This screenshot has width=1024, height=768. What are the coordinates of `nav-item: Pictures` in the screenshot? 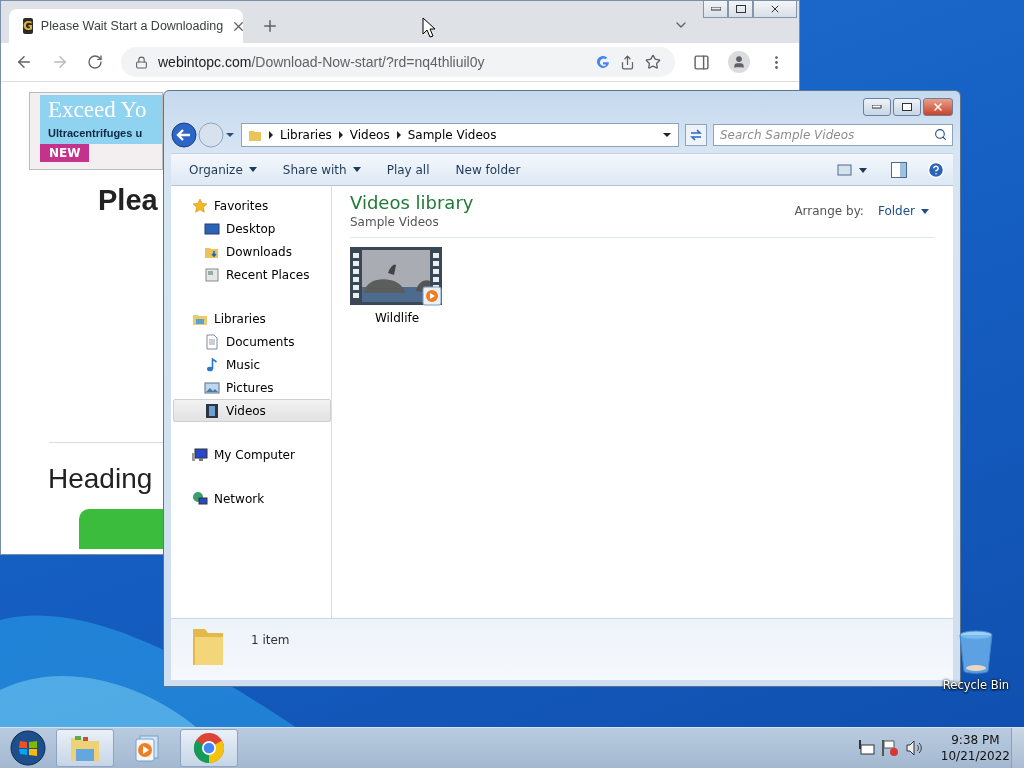 It's located at (252, 387).